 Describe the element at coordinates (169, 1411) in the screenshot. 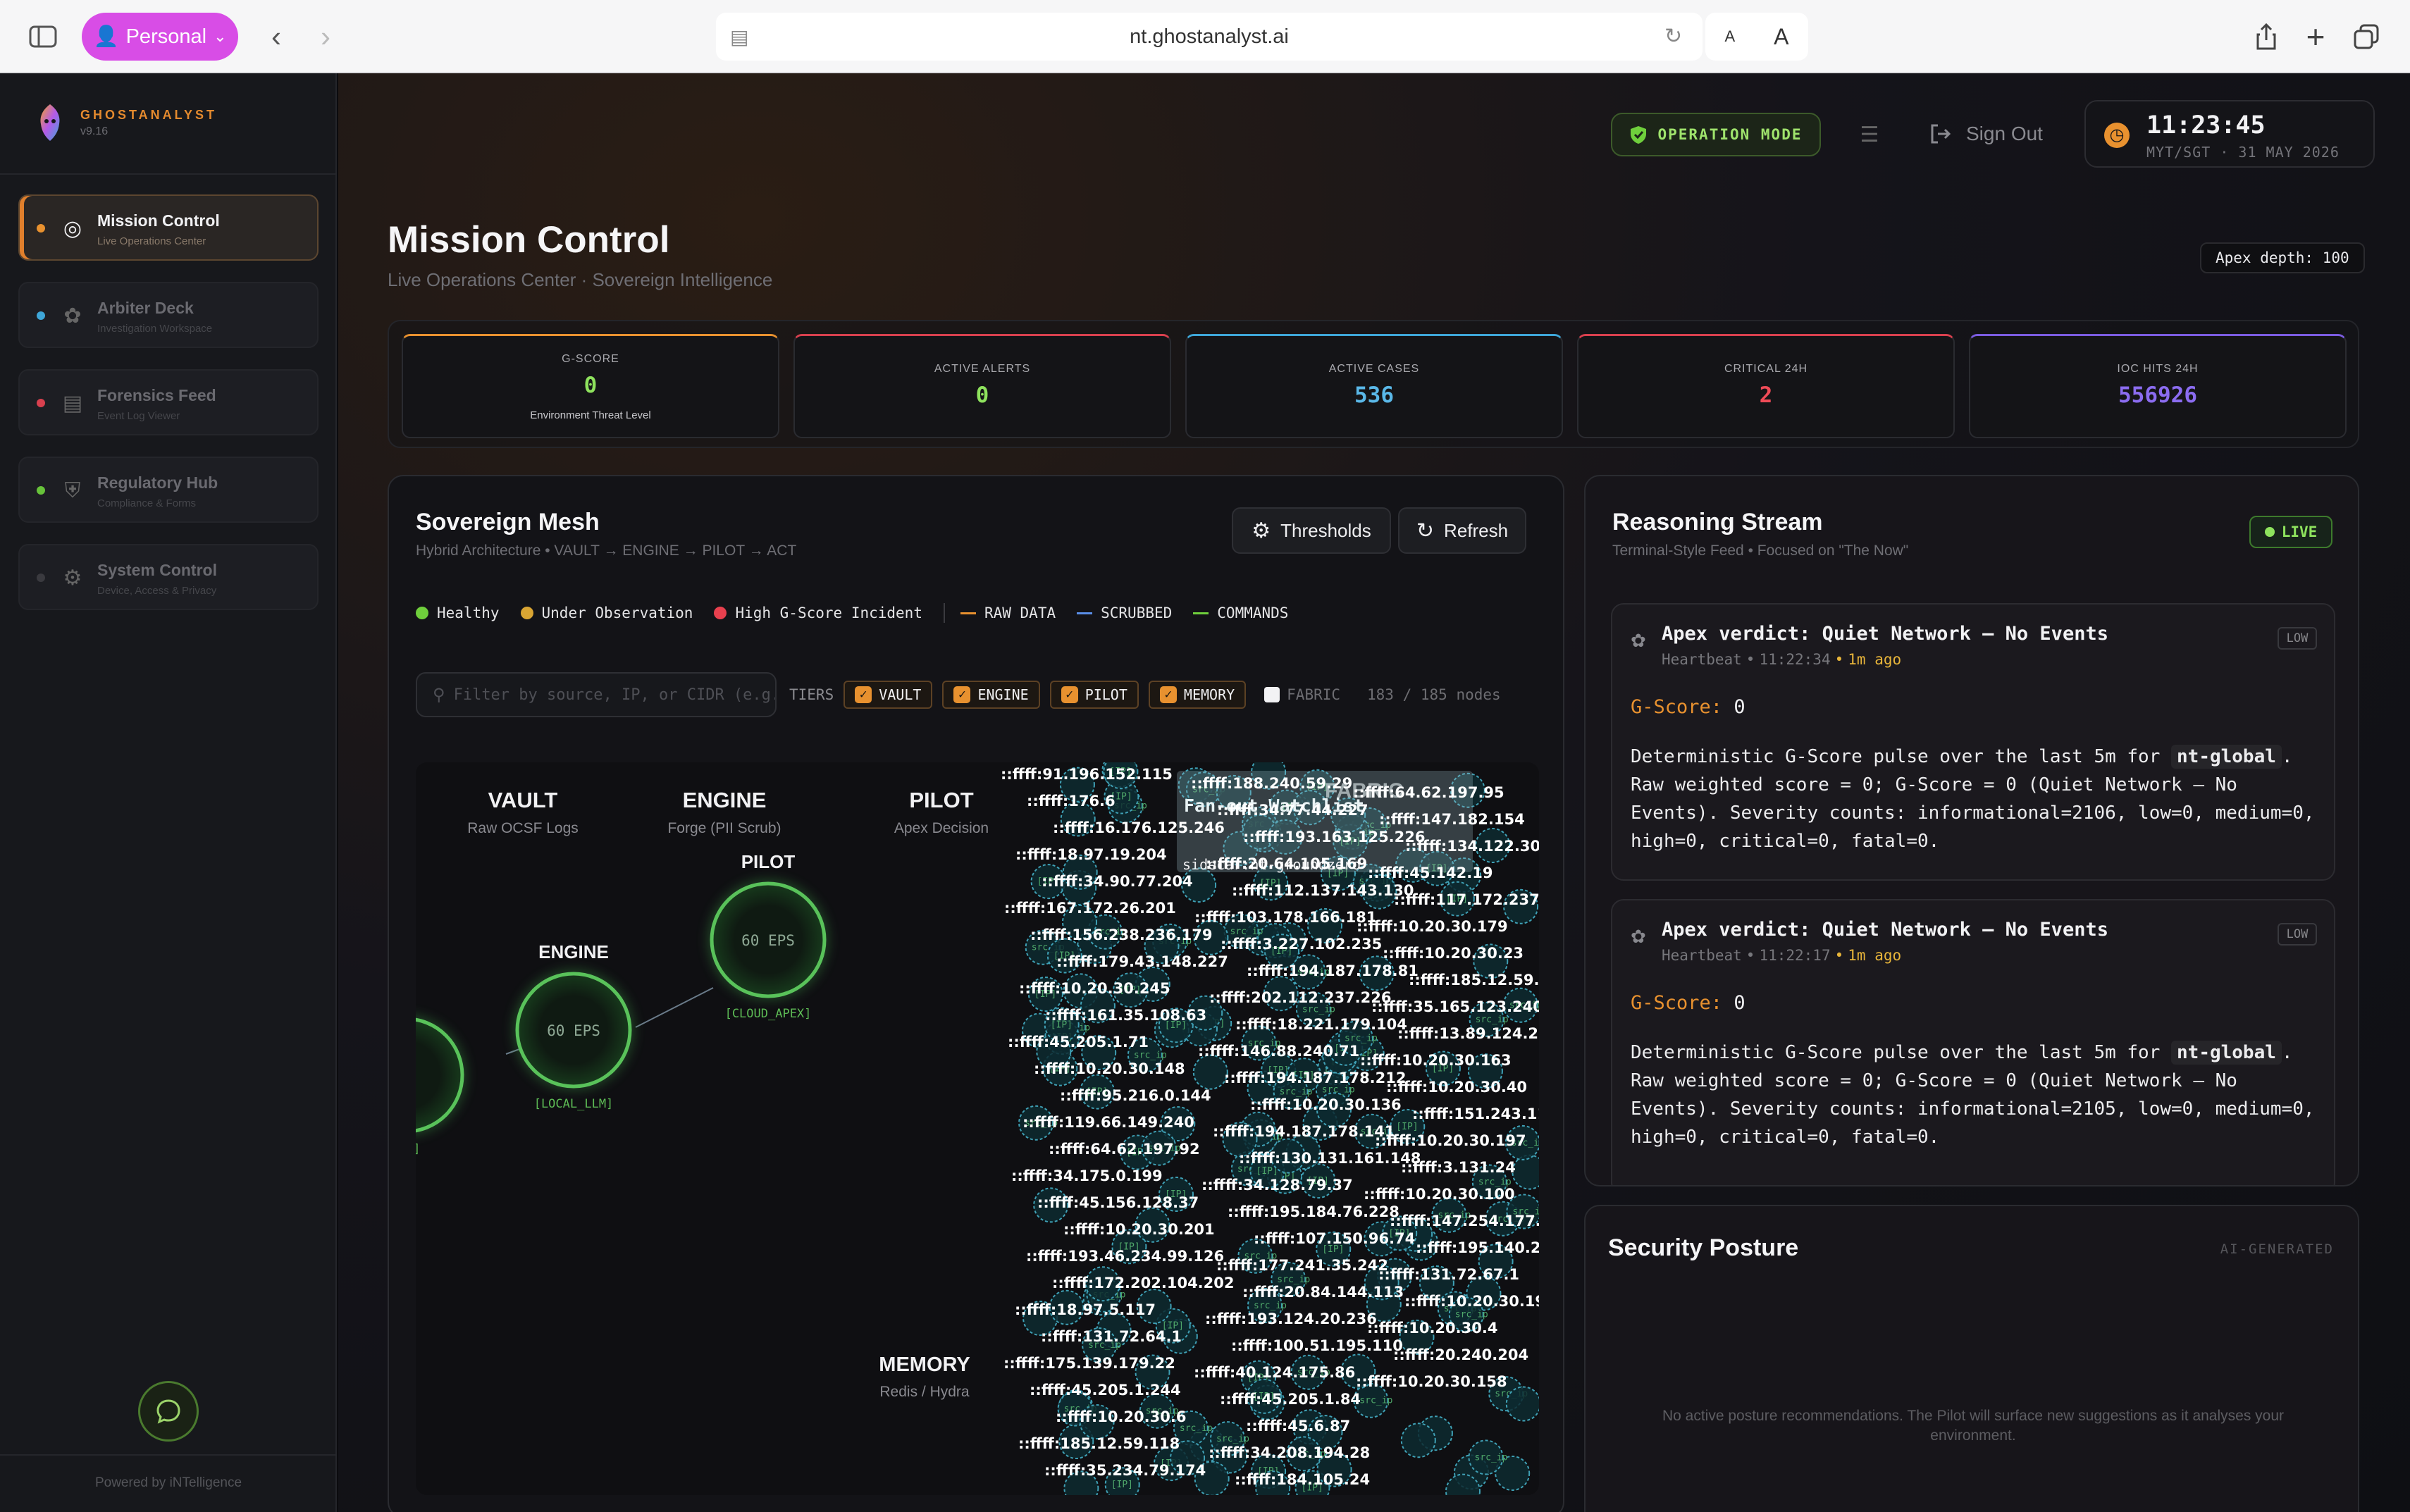

I see `chat-icon` at that location.